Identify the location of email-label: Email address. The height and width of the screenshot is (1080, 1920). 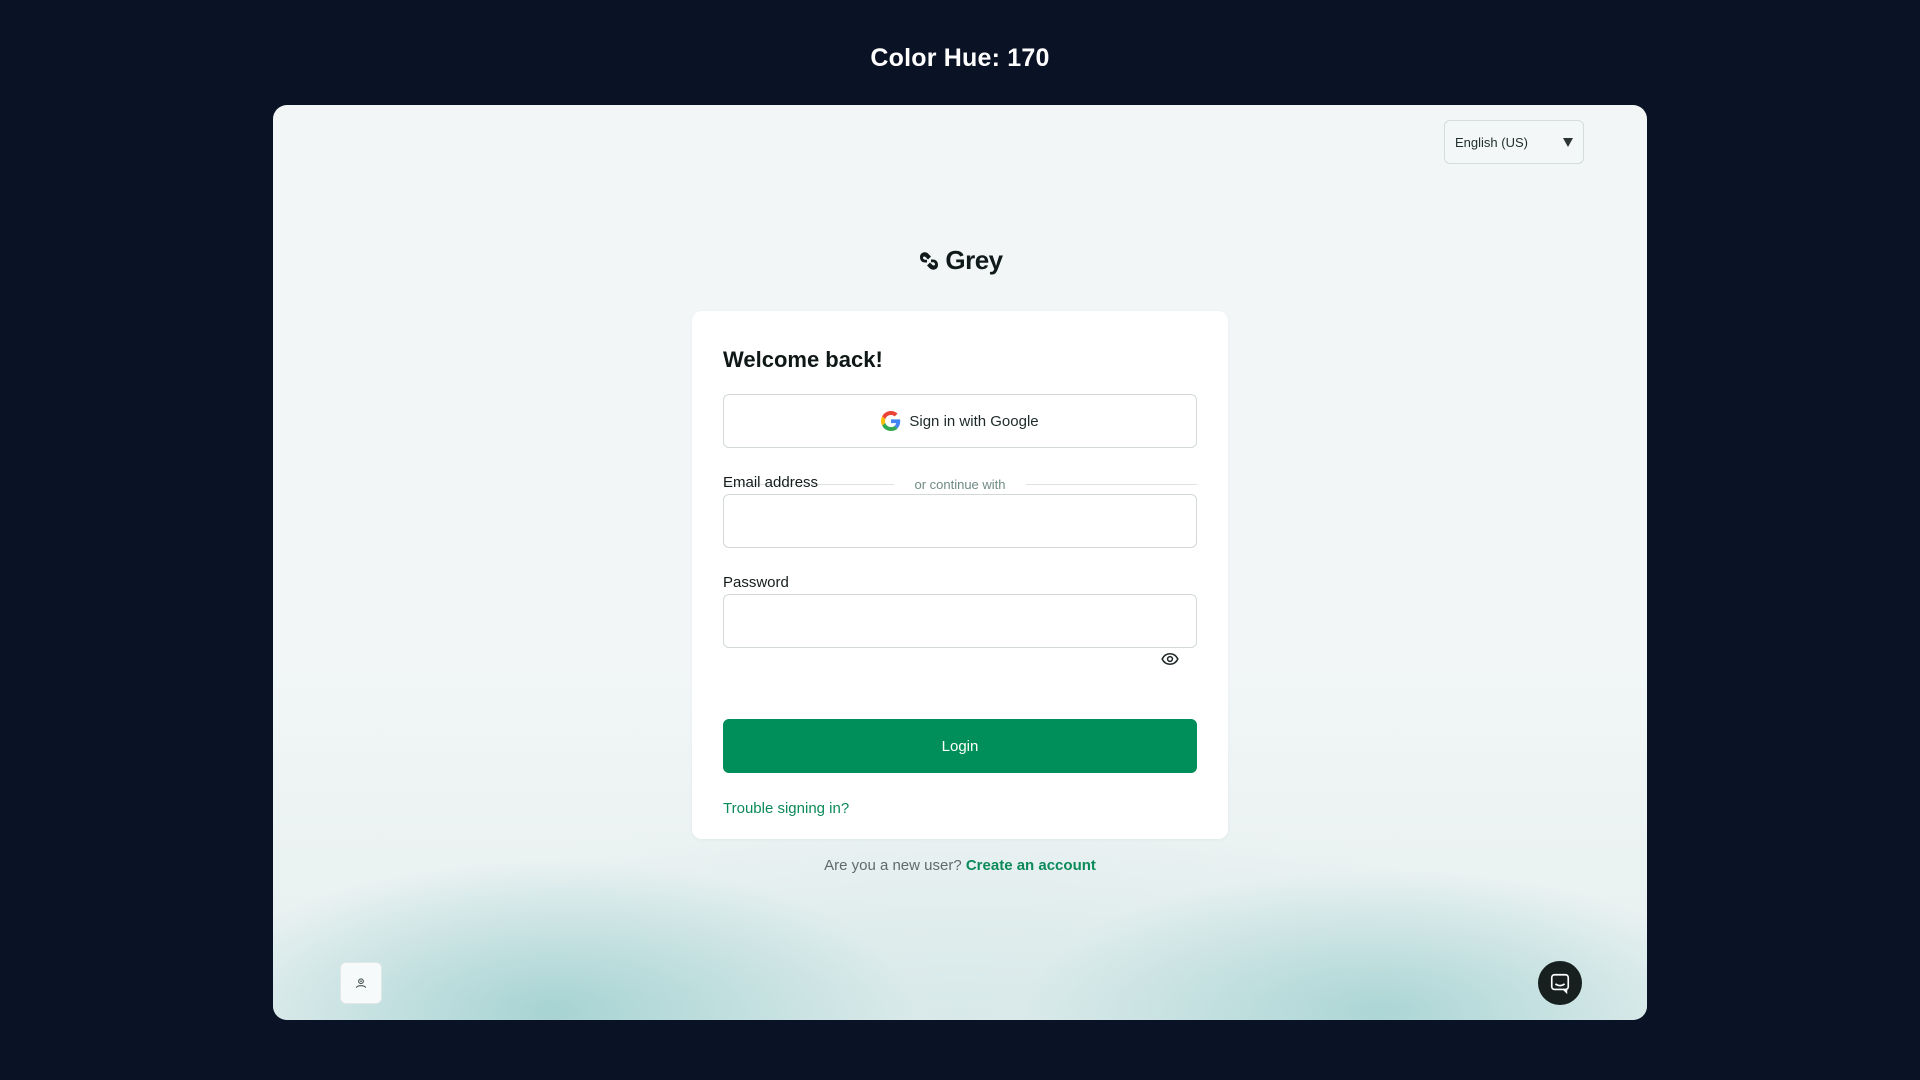
(771, 482).